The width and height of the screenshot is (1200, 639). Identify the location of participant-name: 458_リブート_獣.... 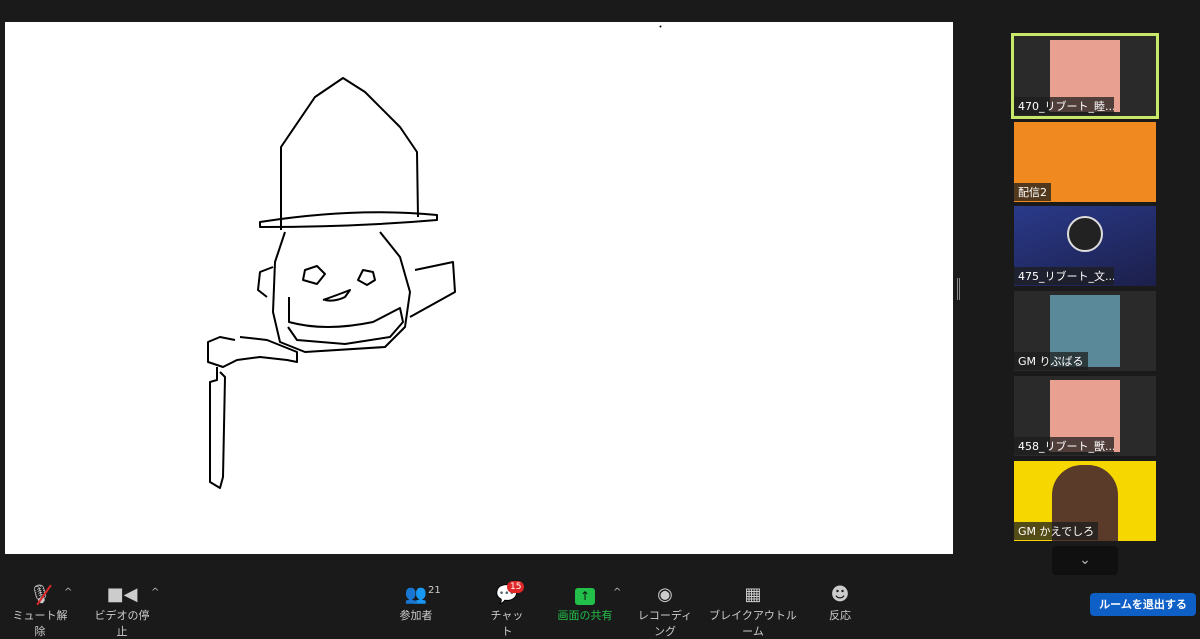
(1064, 446).